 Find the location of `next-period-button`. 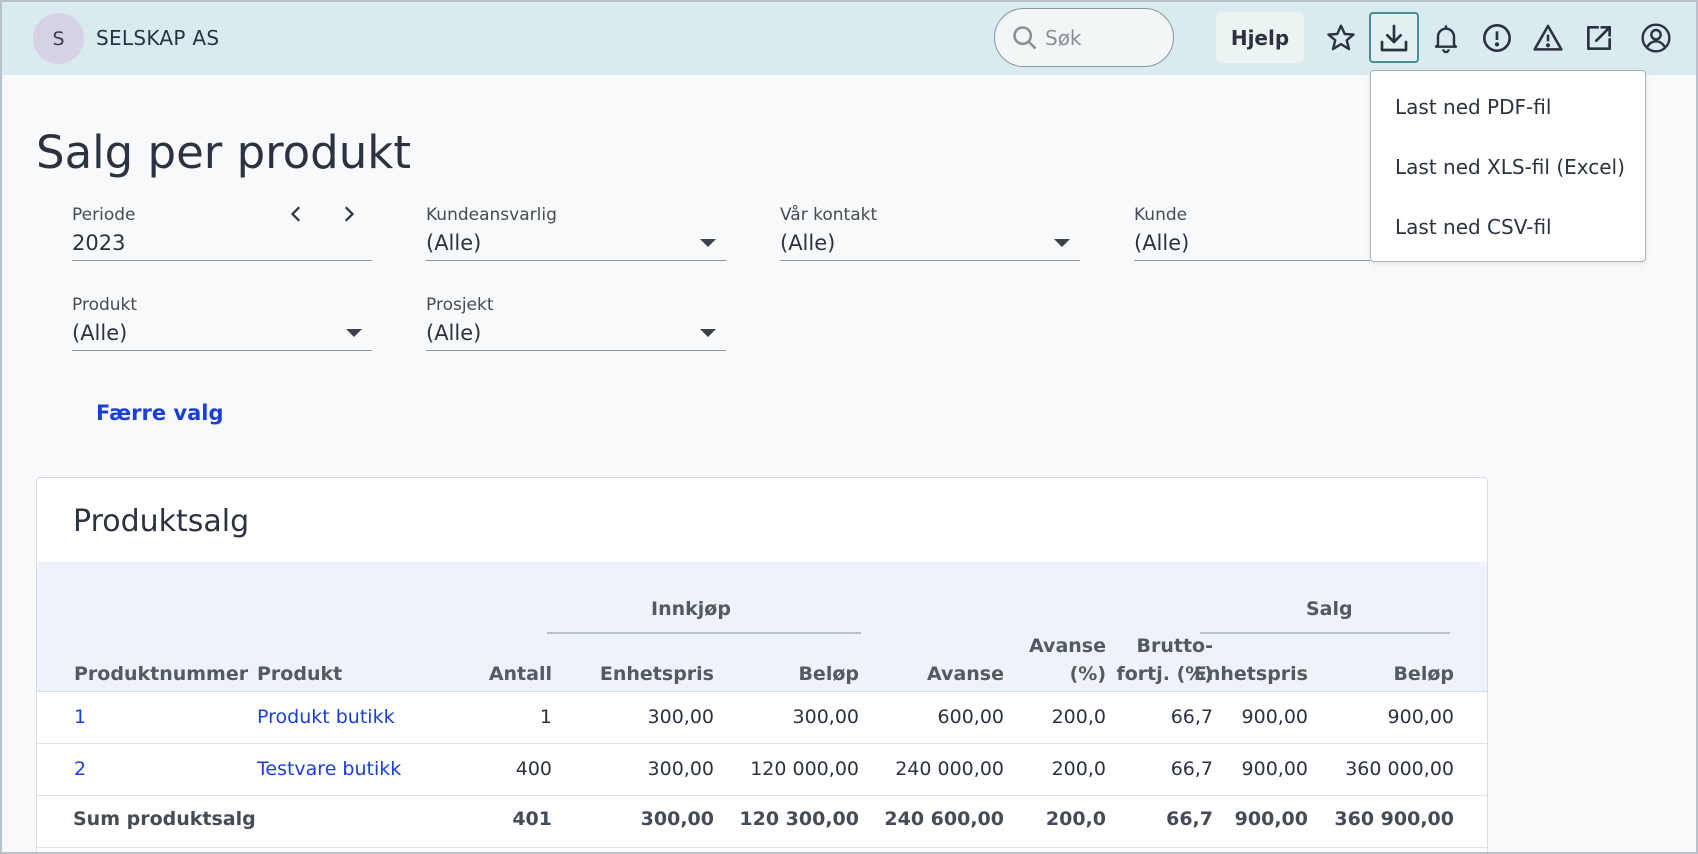

next-period-button is located at coordinates (348, 214).